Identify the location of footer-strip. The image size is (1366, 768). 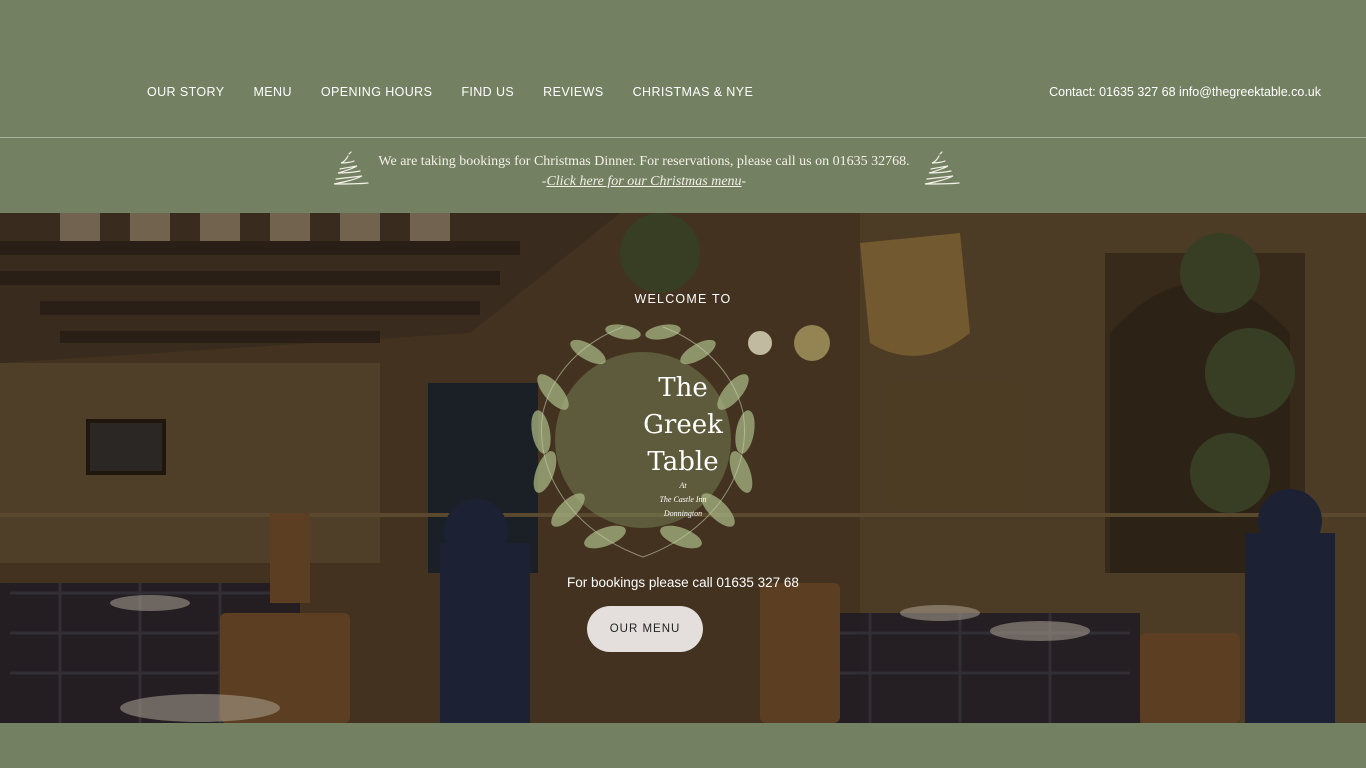
(683, 745).